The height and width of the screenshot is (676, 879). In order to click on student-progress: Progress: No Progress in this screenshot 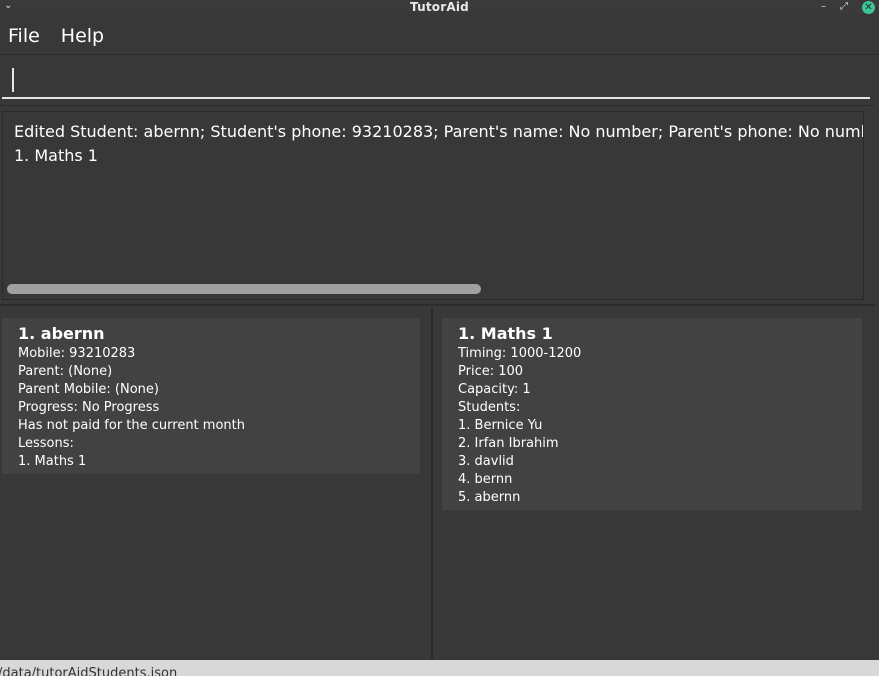, I will do `click(89, 407)`.